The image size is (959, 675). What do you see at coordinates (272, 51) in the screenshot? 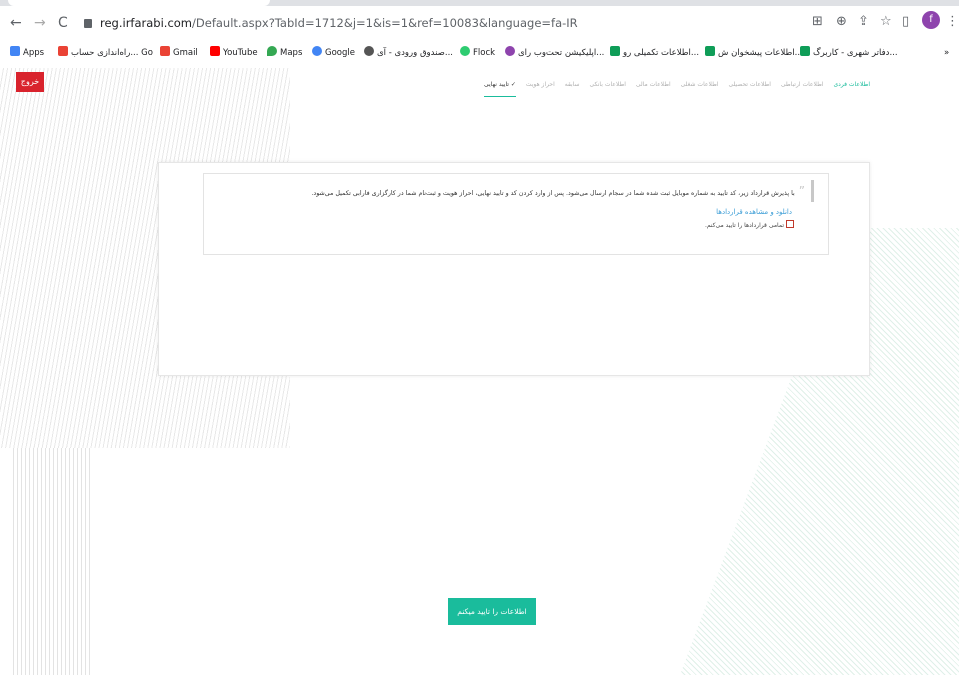
I see `maps-icon` at bounding box center [272, 51].